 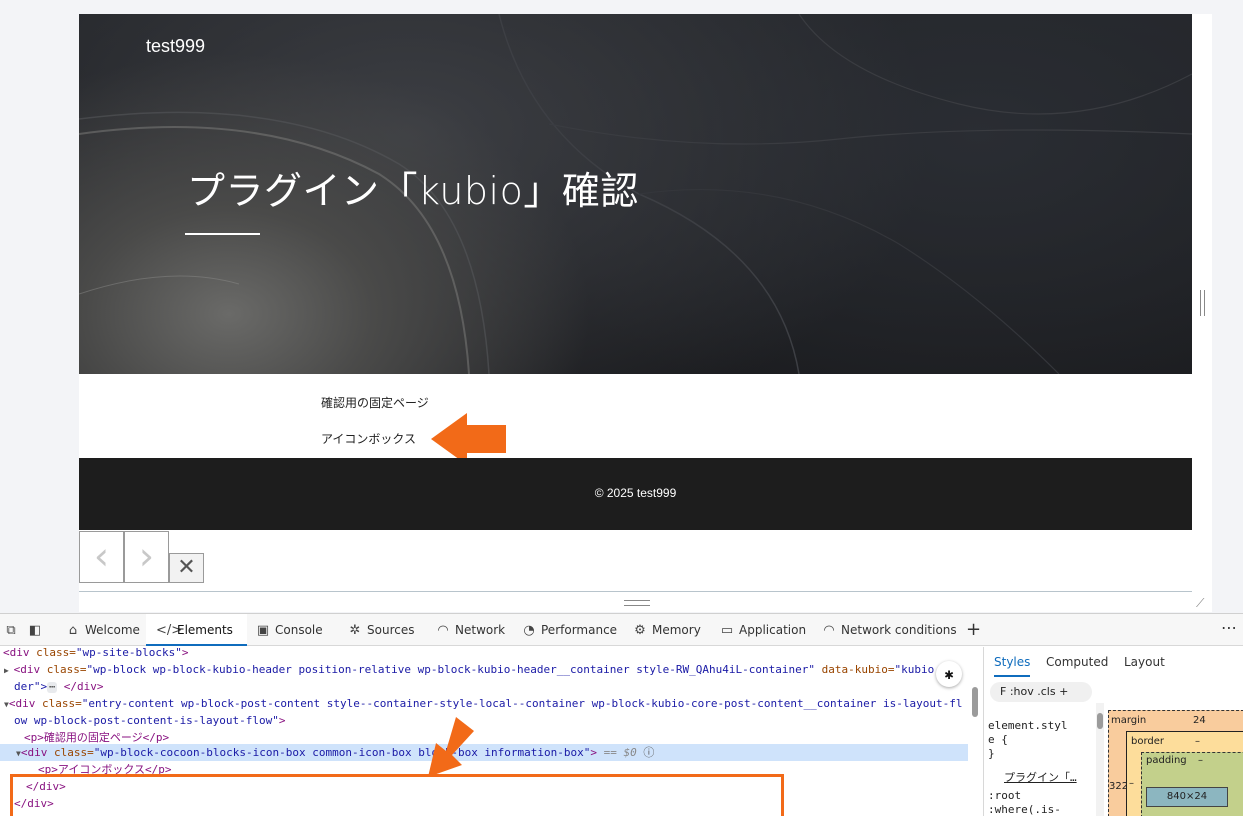 What do you see at coordinates (640, 630) in the screenshot?
I see `chip-icon: ⚙` at bounding box center [640, 630].